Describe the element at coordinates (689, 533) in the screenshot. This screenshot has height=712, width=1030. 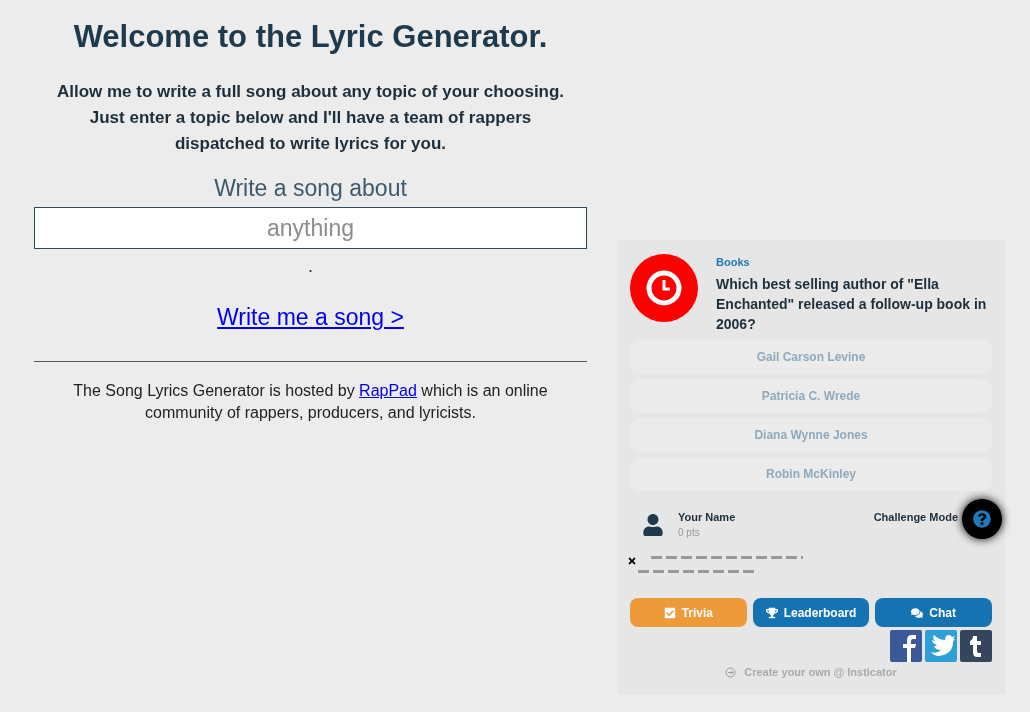
I see `player-points: 0 pts` at that location.